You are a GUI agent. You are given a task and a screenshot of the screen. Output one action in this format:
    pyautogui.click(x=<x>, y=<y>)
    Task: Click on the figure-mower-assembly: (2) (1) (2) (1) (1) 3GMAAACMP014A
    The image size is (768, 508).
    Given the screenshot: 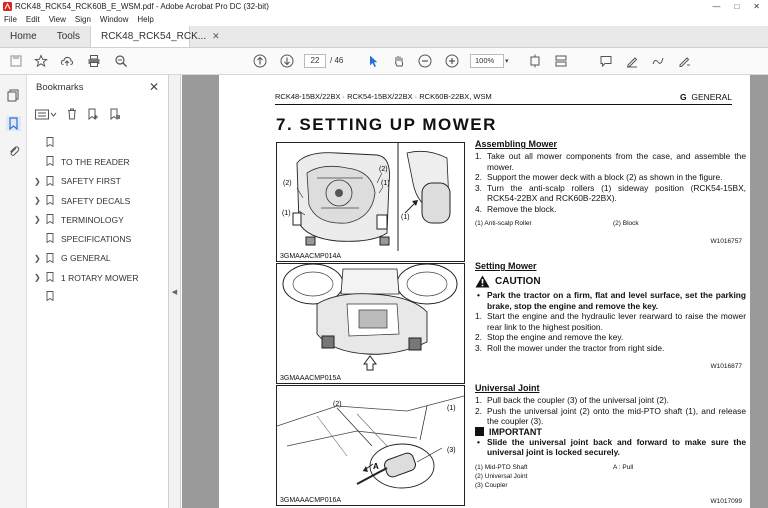 What is the action you would take?
    pyautogui.click(x=370, y=202)
    